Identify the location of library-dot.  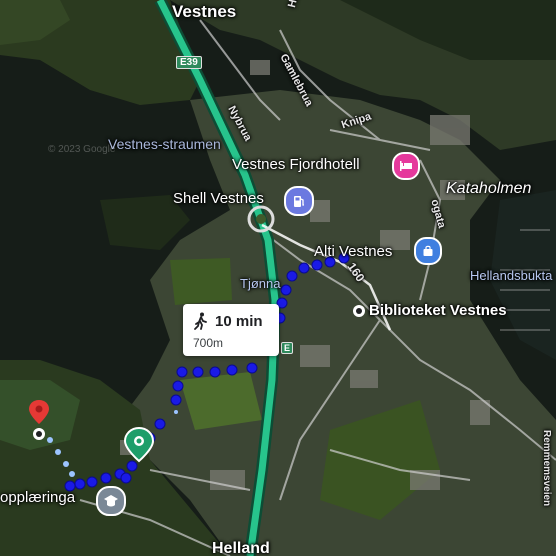
(359, 311).